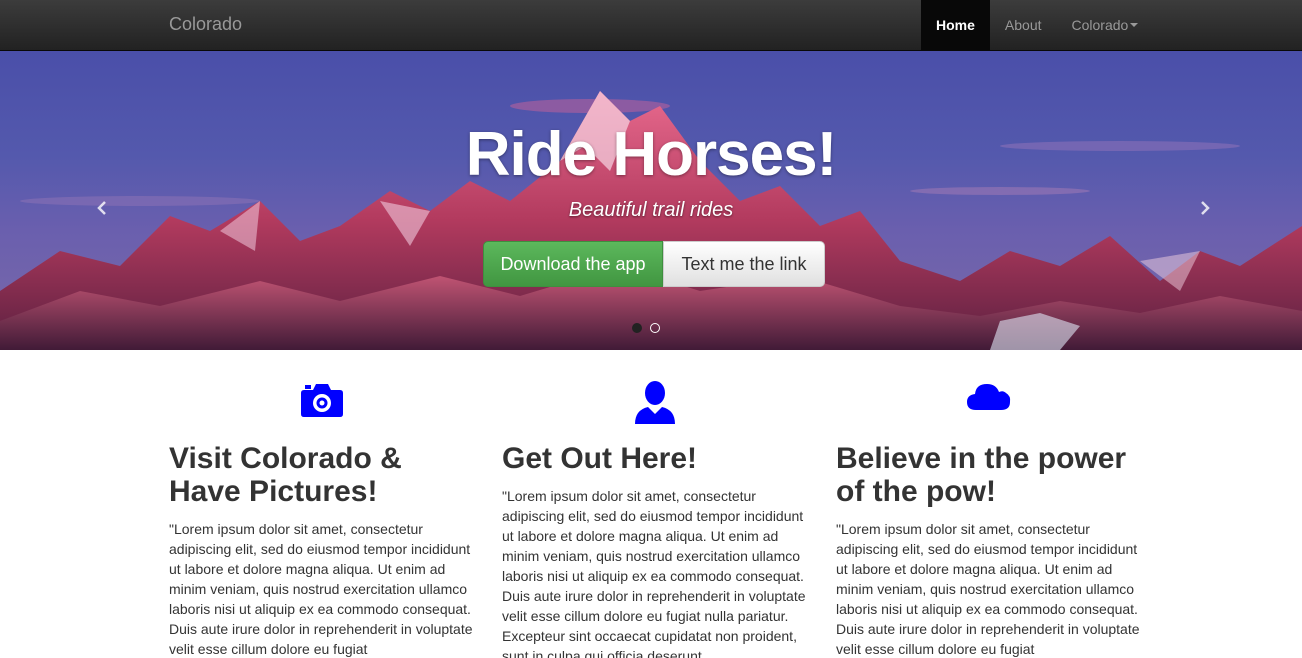 This screenshot has width=1302, height=658. What do you see at coordinates (651, 25) in the screenshot?
I see `navbar: Colorado Home About Colorado` at bounding box center [651, 25].